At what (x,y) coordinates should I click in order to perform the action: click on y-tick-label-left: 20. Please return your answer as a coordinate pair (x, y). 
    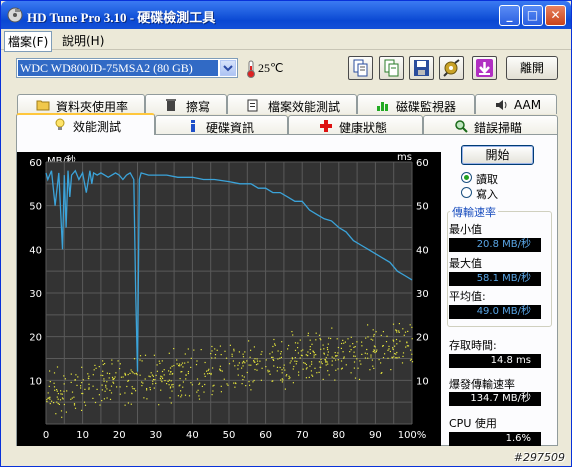
    Looking at the image, I should click on (35, 338).